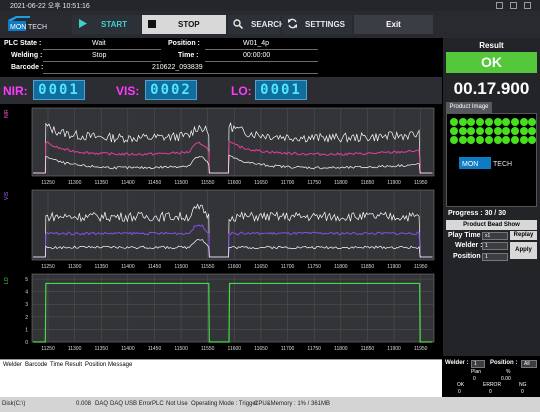 The height and width of the screenshot is (412, 540). Describe the element at coordinates (523, 385) in the screenshot. I see `ng-label: NG` at that location.